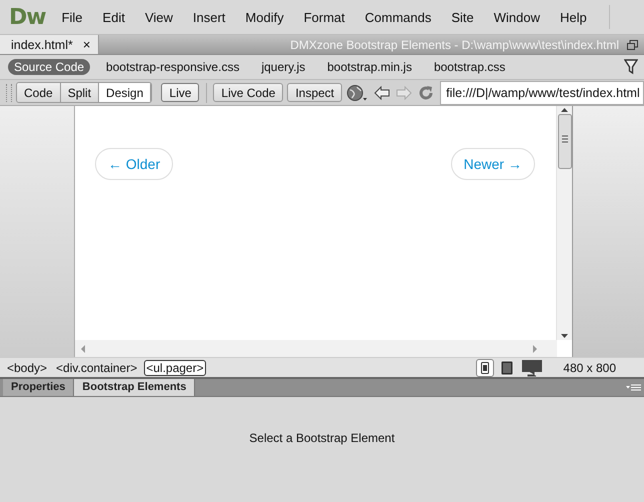 This screenshot has width=644, height=502. What do you see at coordinates (532, 368) in the screenshot?
I see `monitor-icon` at bounding box center [532, 368].